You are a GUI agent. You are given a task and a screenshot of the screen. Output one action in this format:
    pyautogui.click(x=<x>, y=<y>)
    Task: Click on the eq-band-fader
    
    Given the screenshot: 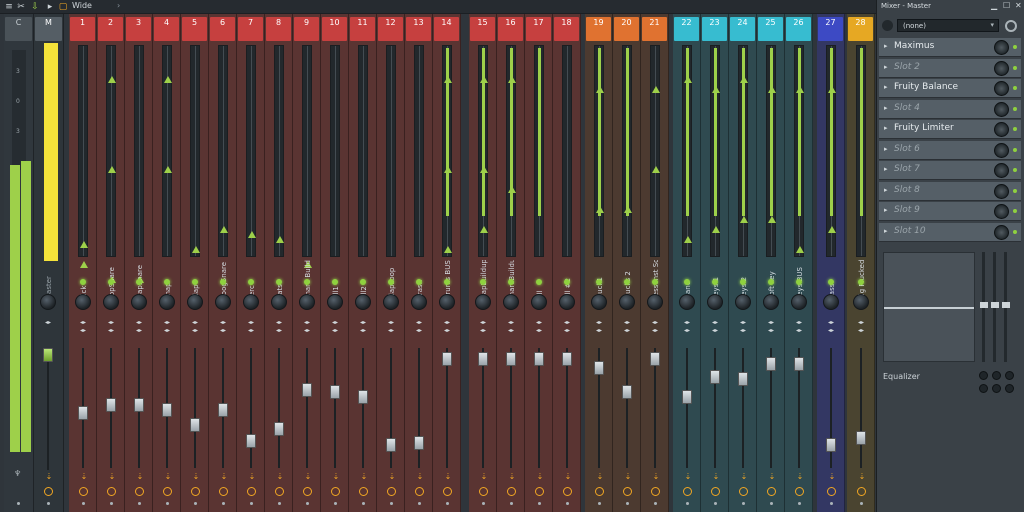 What is the action you would take?
    pyautogui.click(x=1006, y=305)
    